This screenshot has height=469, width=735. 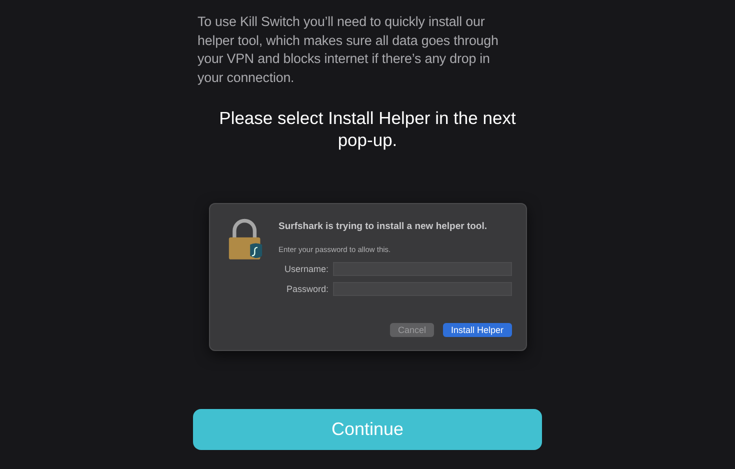 What do you see at coordinates (367, 429) in the screenshot?
I see `continue-button: Continue` at bounding box center [367, 429].